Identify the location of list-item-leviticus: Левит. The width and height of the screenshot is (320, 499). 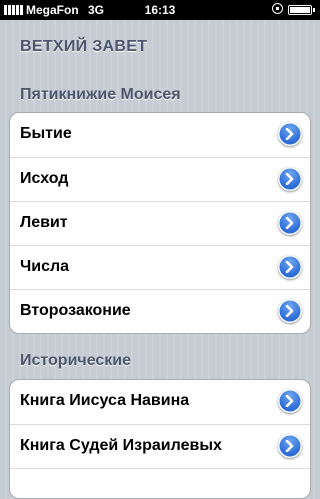
(160, 223).